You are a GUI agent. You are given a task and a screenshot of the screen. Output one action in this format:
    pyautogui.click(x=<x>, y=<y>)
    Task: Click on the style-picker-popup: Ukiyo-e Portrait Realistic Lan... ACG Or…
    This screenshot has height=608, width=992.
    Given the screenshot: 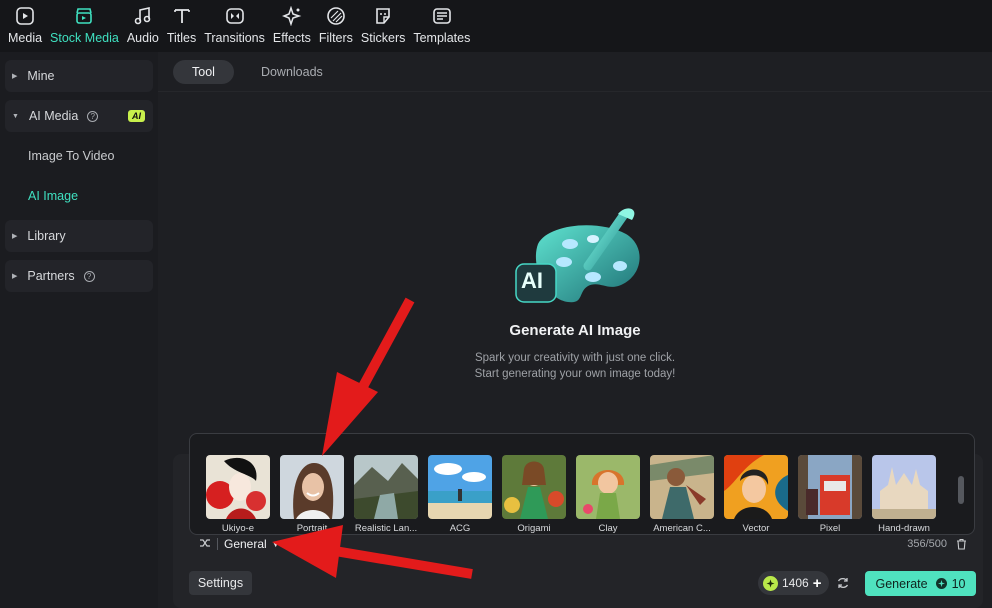 What is the action you would take?
    pyautogui.click(x=582, y=484)
    